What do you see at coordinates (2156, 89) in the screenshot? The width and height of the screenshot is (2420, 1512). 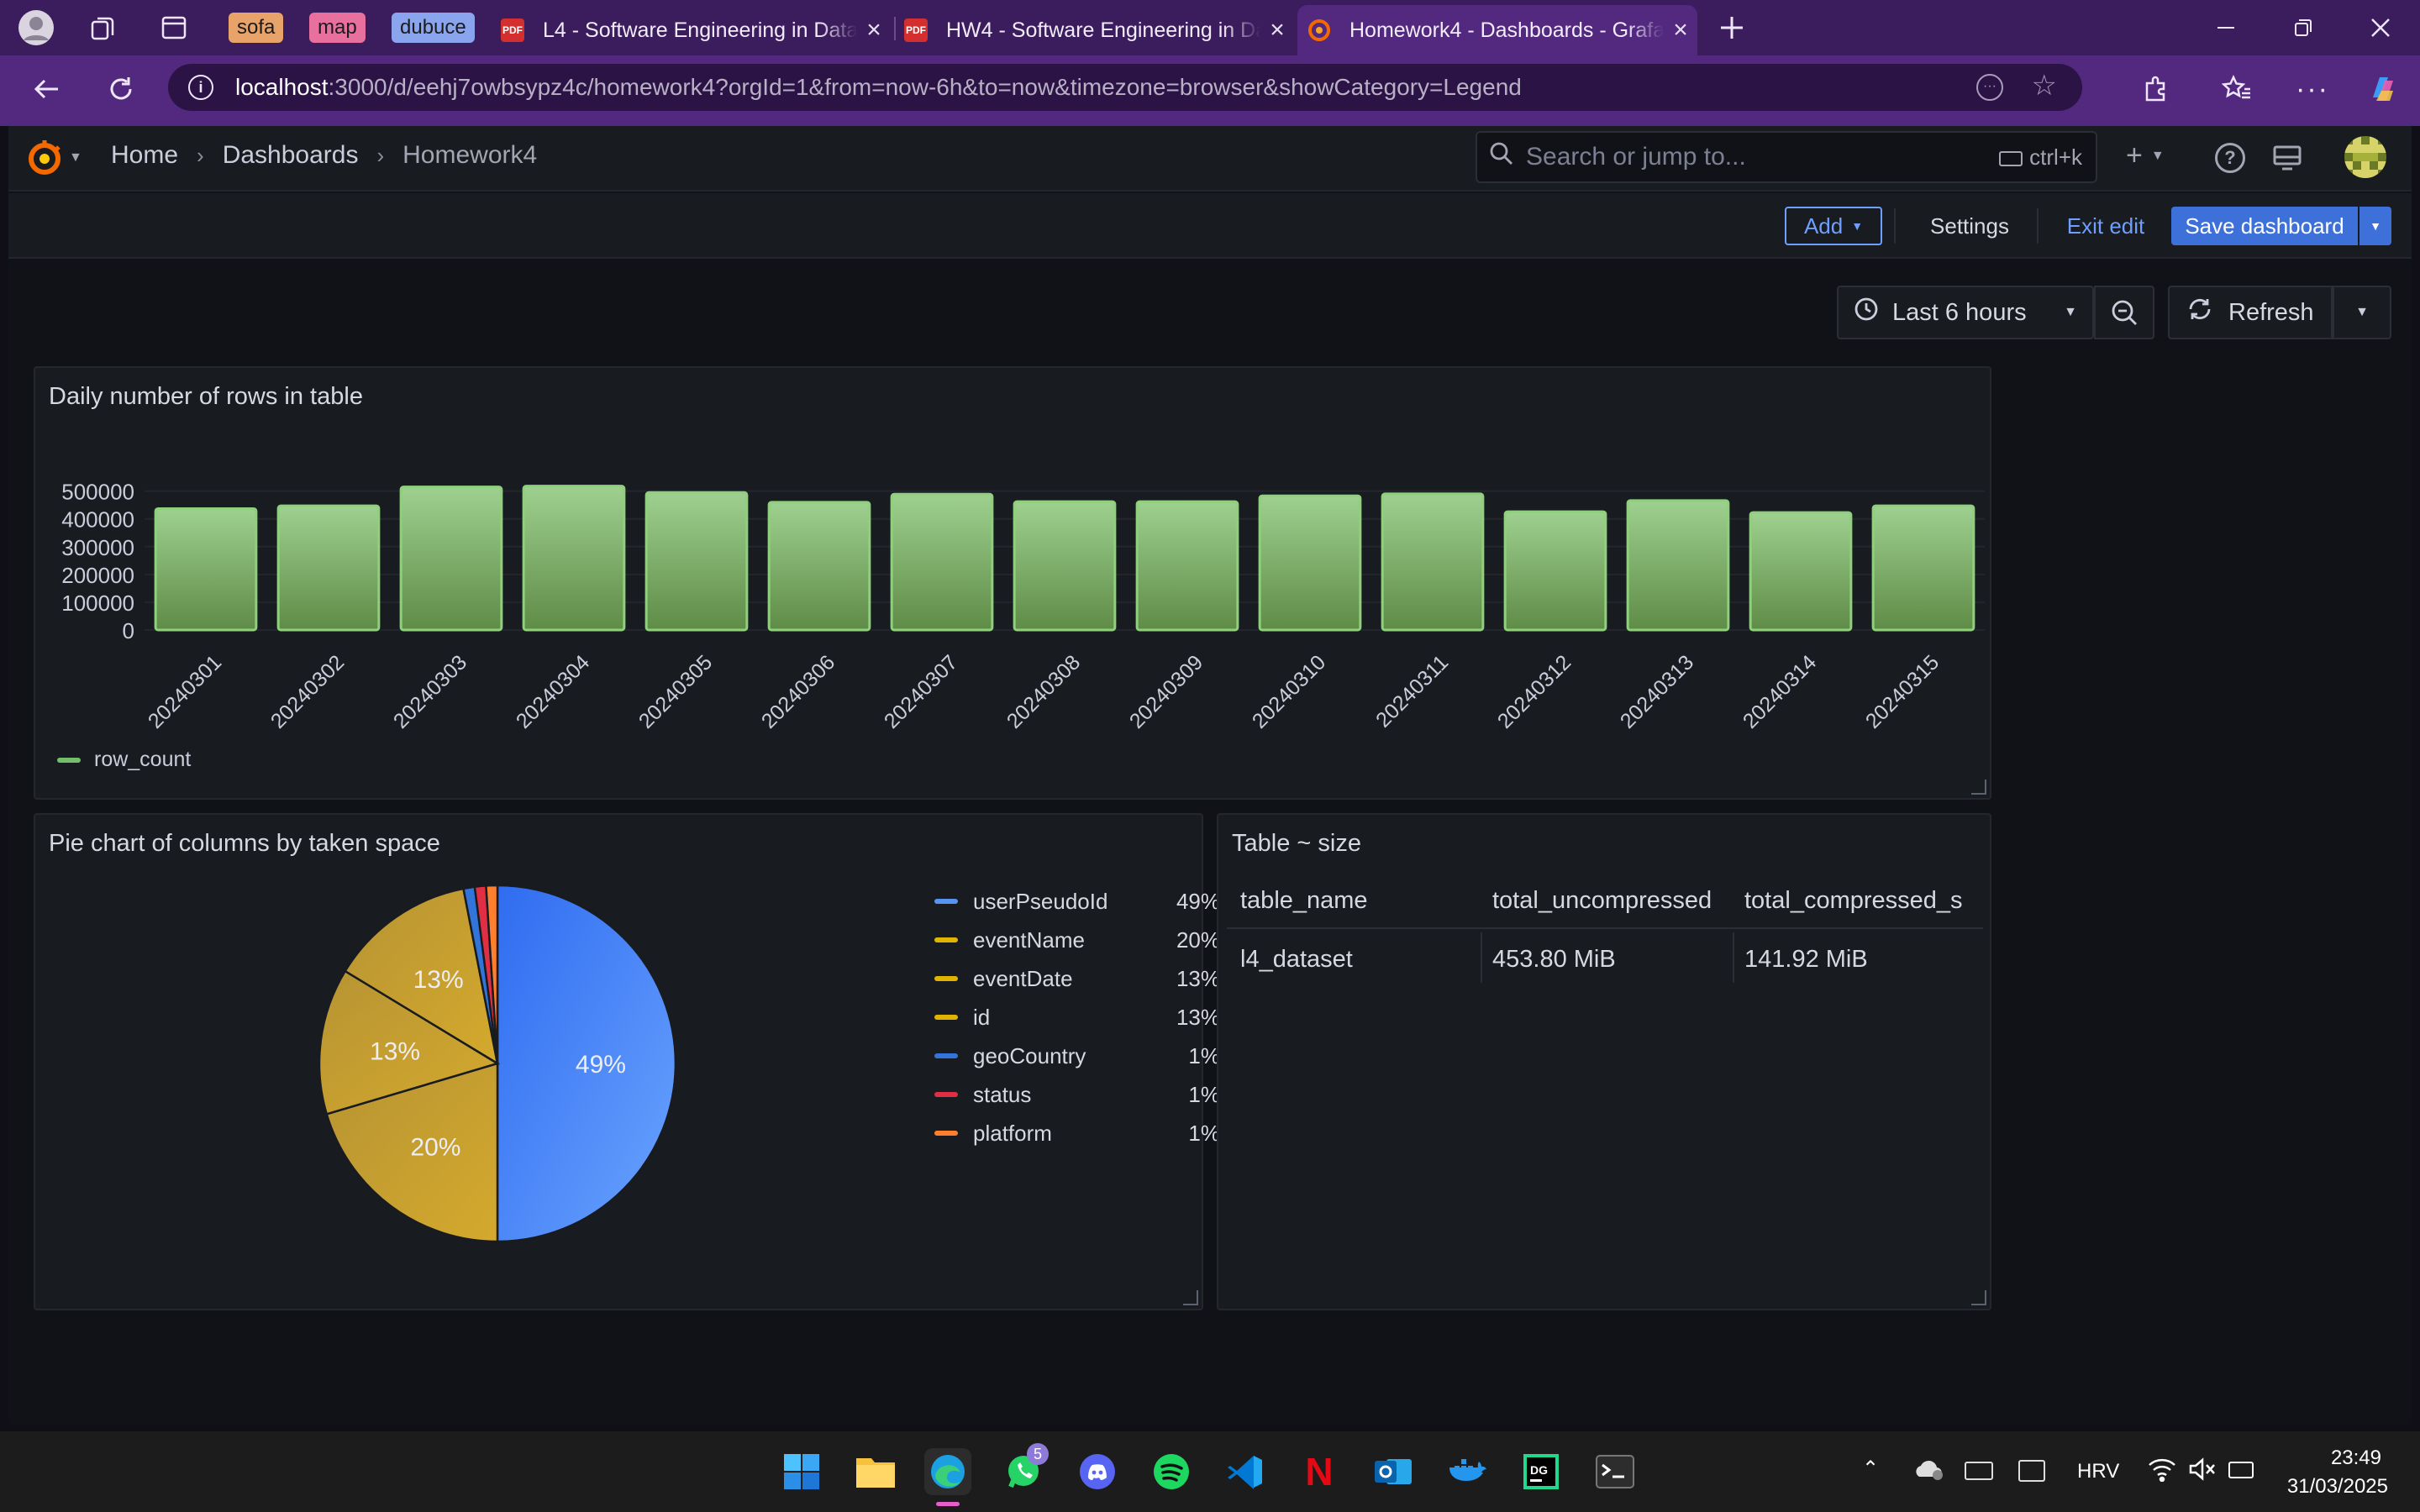 I see `extensions-icon` at bounding box center [2156, 89].